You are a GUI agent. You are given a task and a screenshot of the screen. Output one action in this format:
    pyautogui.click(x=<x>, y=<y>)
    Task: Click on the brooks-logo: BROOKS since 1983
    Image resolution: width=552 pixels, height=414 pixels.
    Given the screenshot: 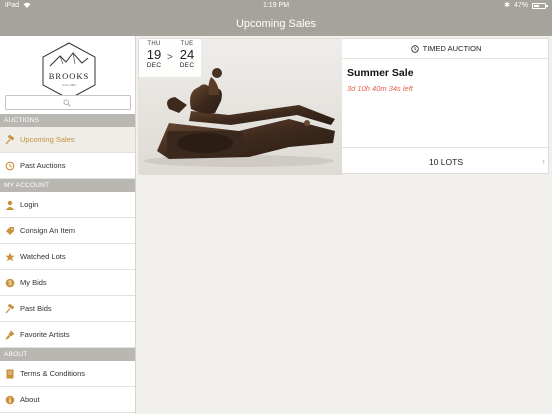 What is the action you would take?
    pyautogui.click(x=69, y=71)
    